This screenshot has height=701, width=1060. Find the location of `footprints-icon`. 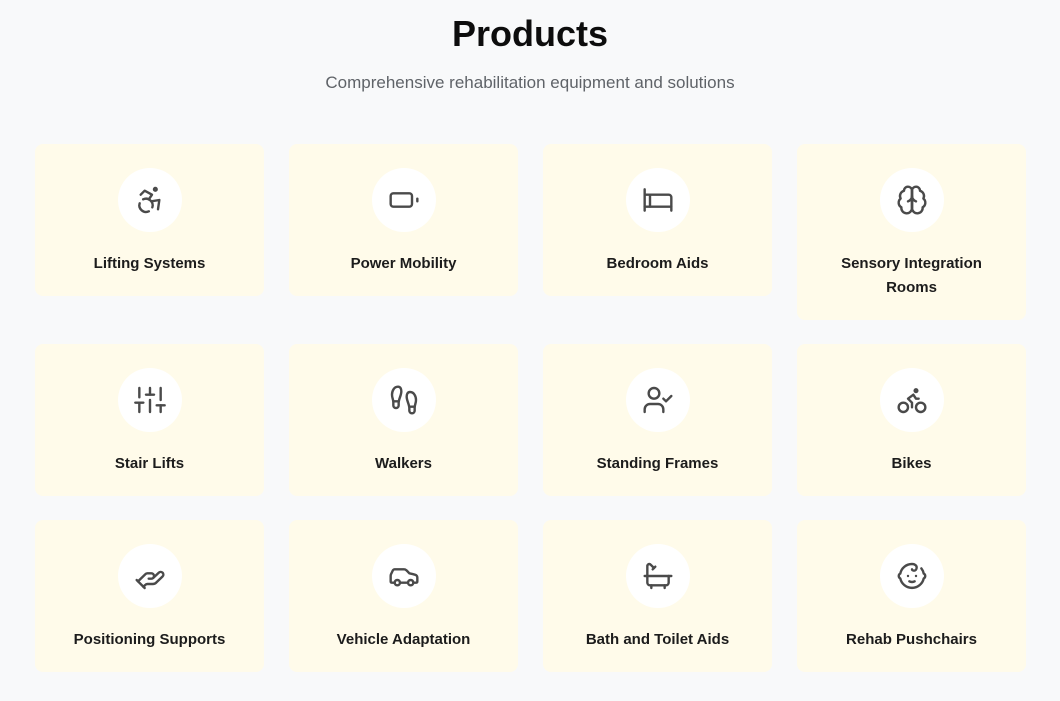

footprints-icon is located at coordinates (403, 400).